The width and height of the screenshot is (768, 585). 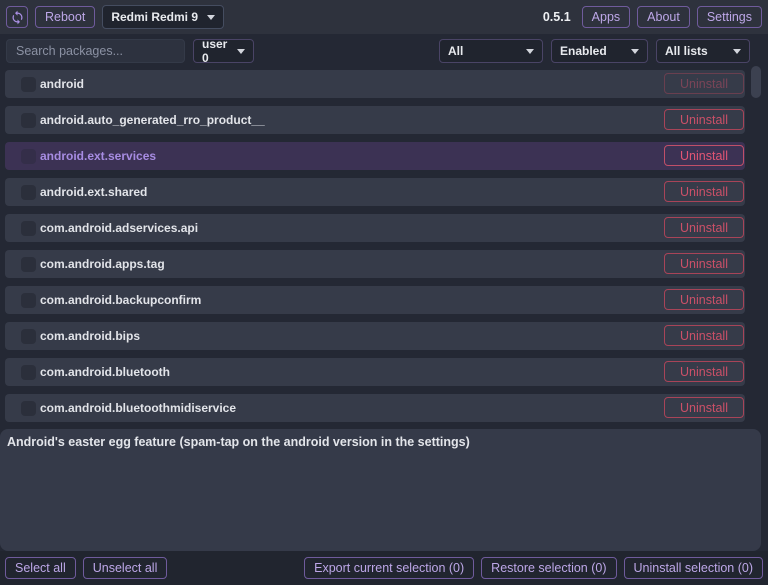 I want to click on state-filter-dropdown: Enabled, so click(x=599, y=51).